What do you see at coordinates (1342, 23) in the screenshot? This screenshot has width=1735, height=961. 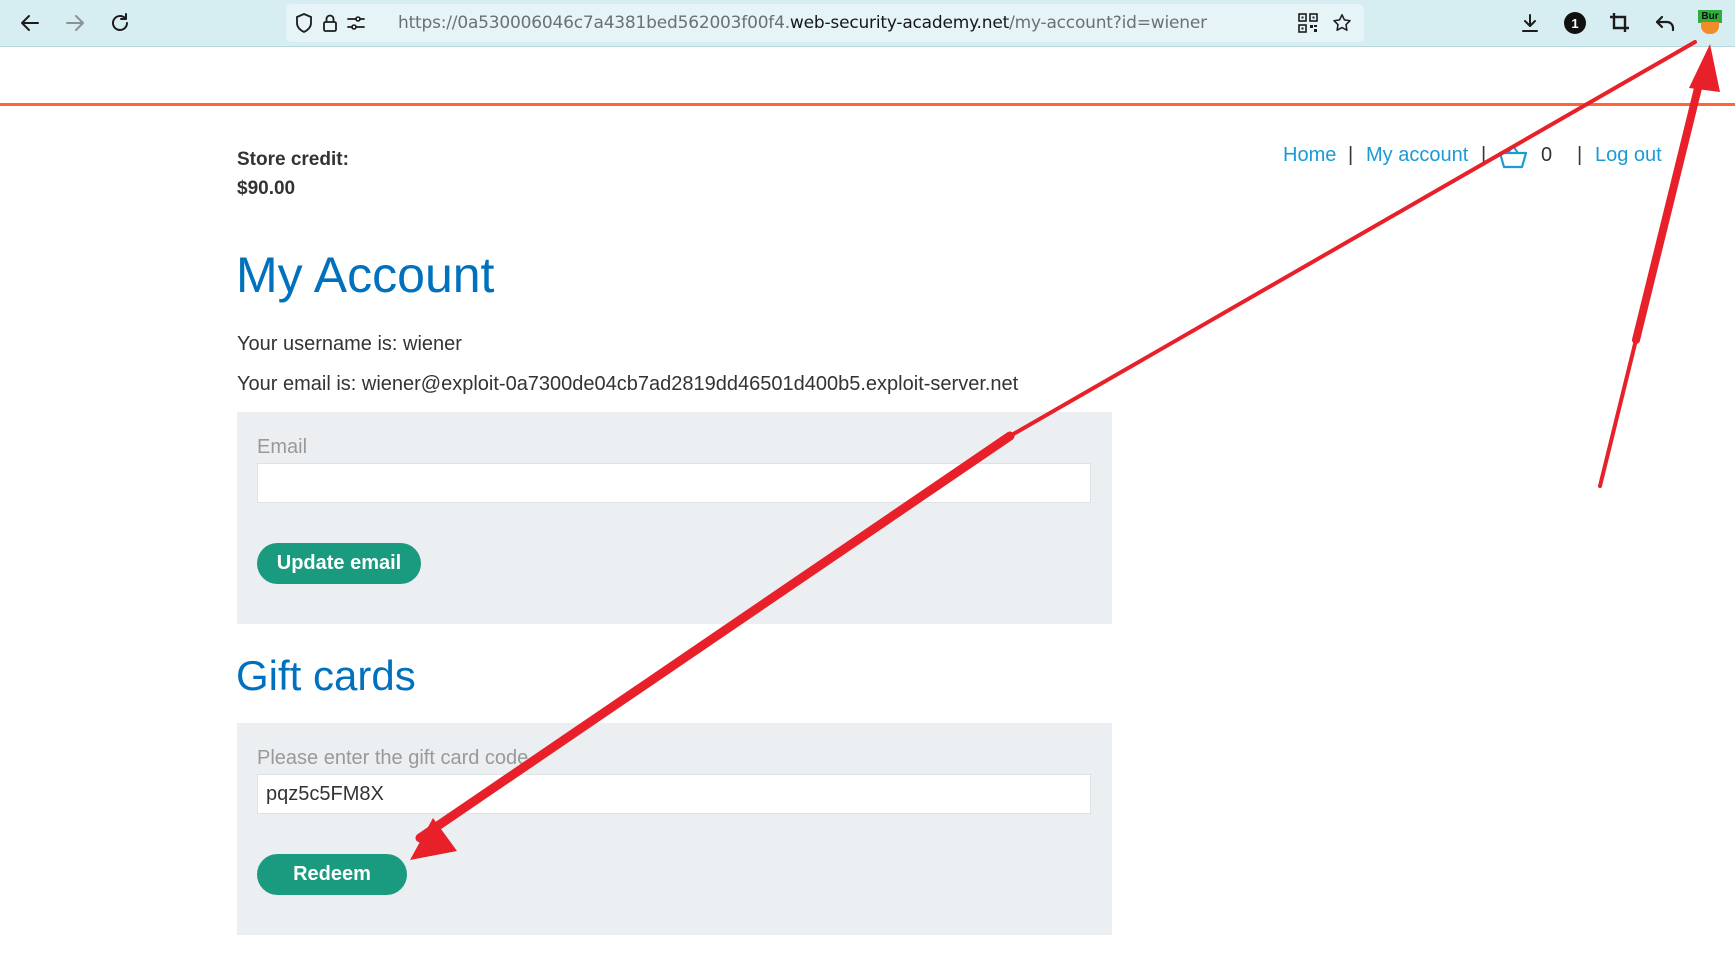 I see `bookmark-star-icon` at bounding box center [1342, 23].